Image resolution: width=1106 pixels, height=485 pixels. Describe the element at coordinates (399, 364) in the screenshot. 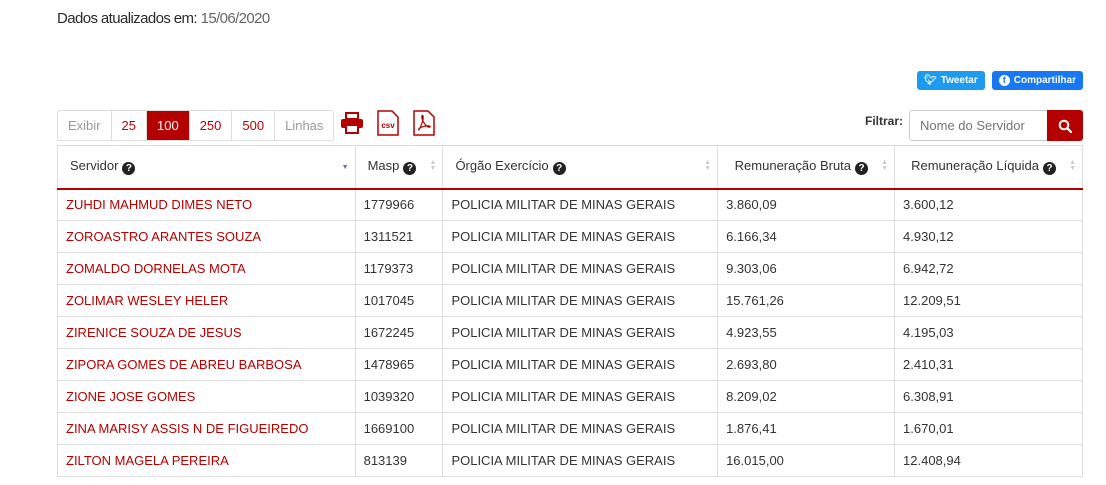

I see `masp-cell: 1478965` at that location.